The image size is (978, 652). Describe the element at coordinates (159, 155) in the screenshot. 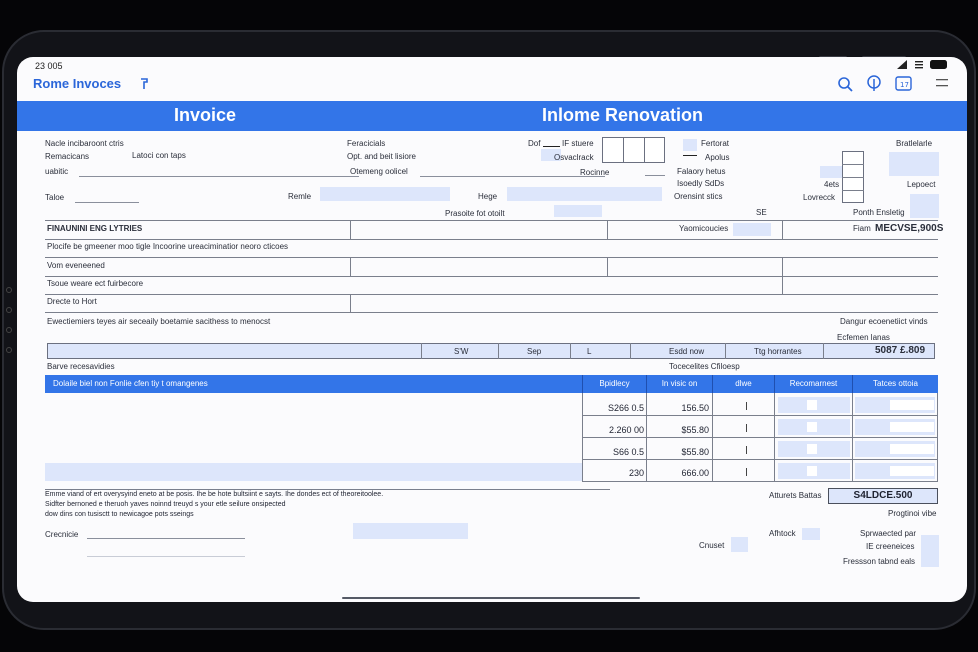

I see `header-label: Latoci con taps` at that location.